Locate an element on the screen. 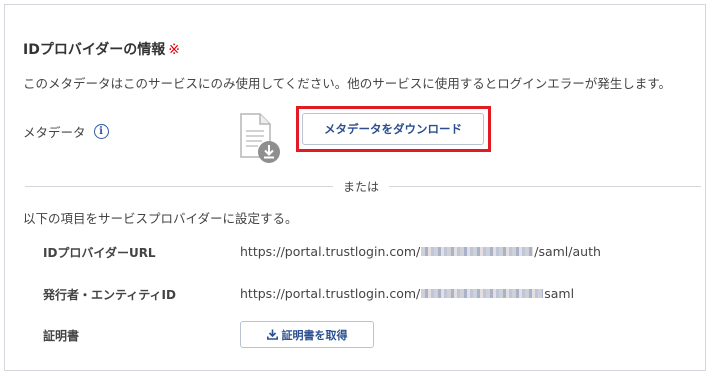 The height and width of the screenshot is (375, 710). get-certificate-button: 証明書を取得 is located at coordinates (307, 334).